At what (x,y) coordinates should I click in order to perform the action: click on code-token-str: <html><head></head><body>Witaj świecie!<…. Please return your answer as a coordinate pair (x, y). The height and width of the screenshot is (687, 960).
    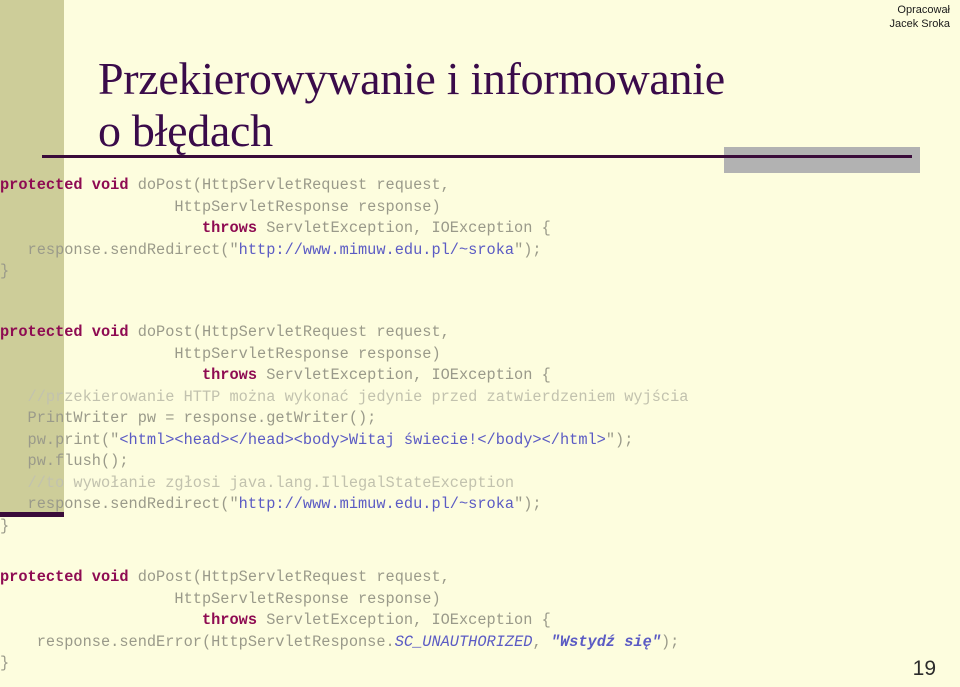
    Looking at the image, I should click on (362, 439).